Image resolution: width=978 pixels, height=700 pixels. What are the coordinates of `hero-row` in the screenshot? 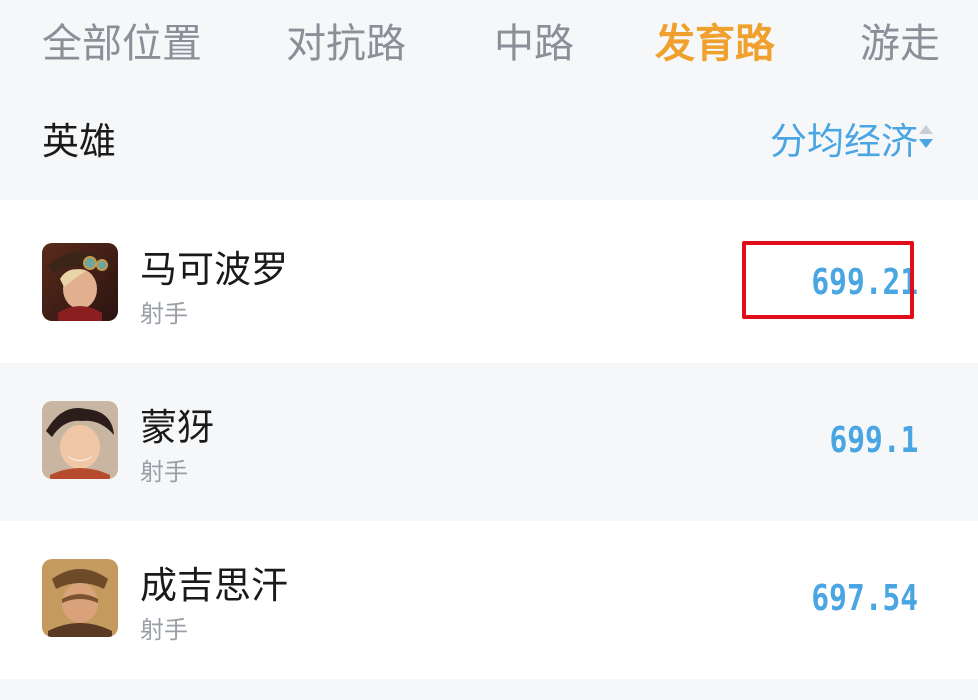 It's located at (489, 689).